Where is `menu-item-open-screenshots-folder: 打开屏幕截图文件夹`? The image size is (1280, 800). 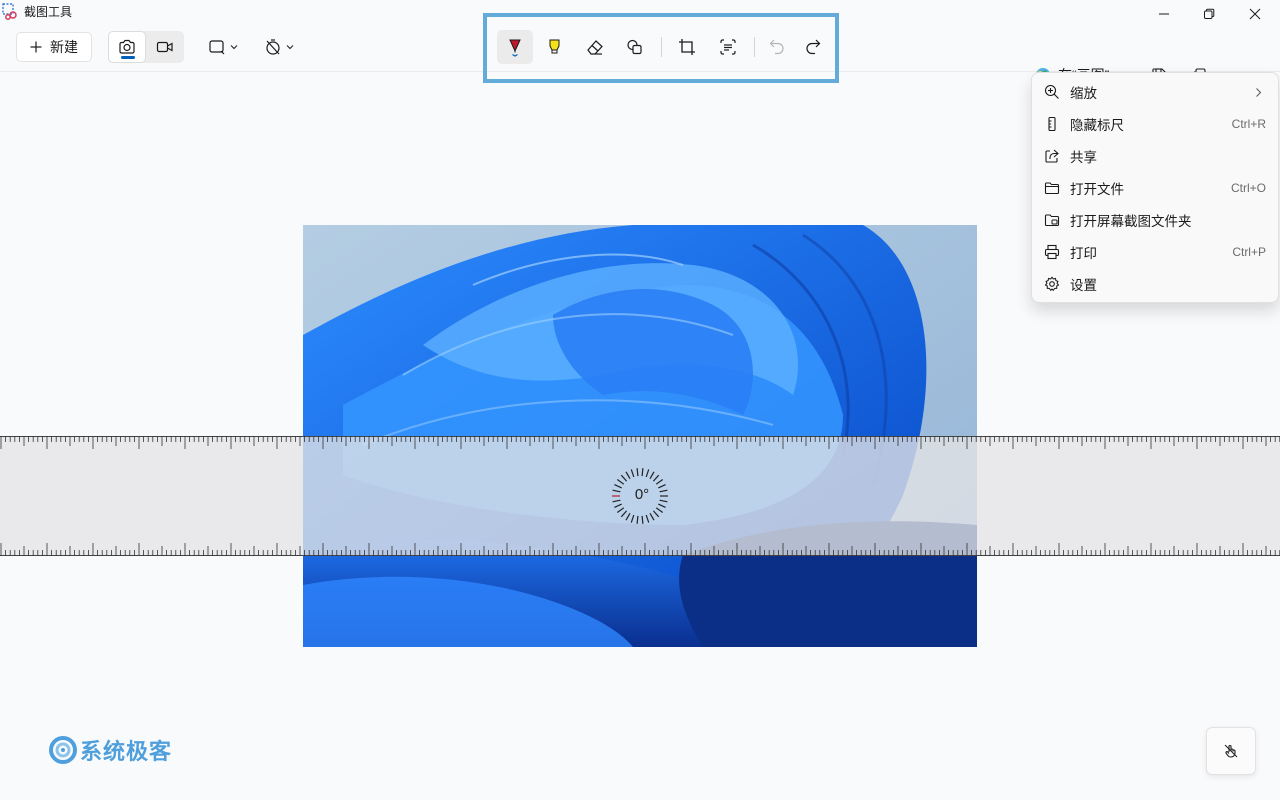 menu-item-open-screenshots-folder: 打开屏幕截图文件夹 is located at coordinates (1155, 220).